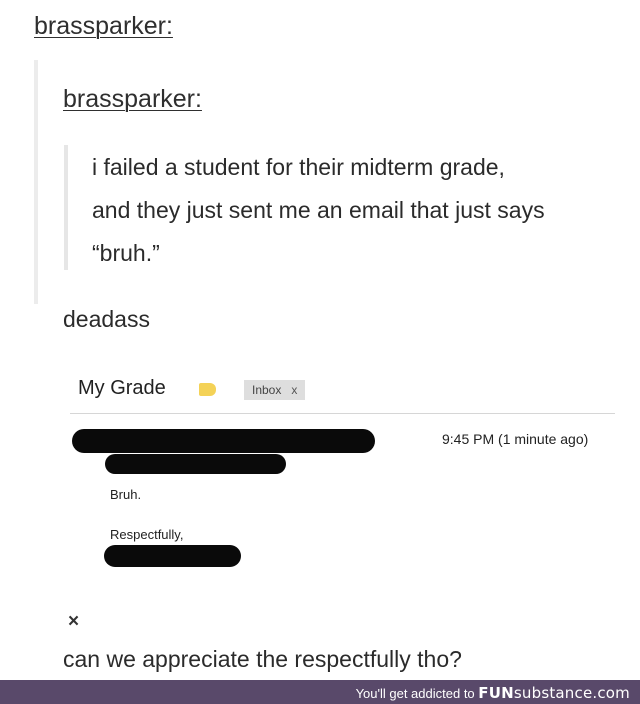 Image resolution: width=640 pixels, height=704 pixels. What do you see at coordinates (515, 439) in the screenshot?
I see `email-timestamp: 9:45 PM (1 minute ago)` at bounding box center [515, 439].